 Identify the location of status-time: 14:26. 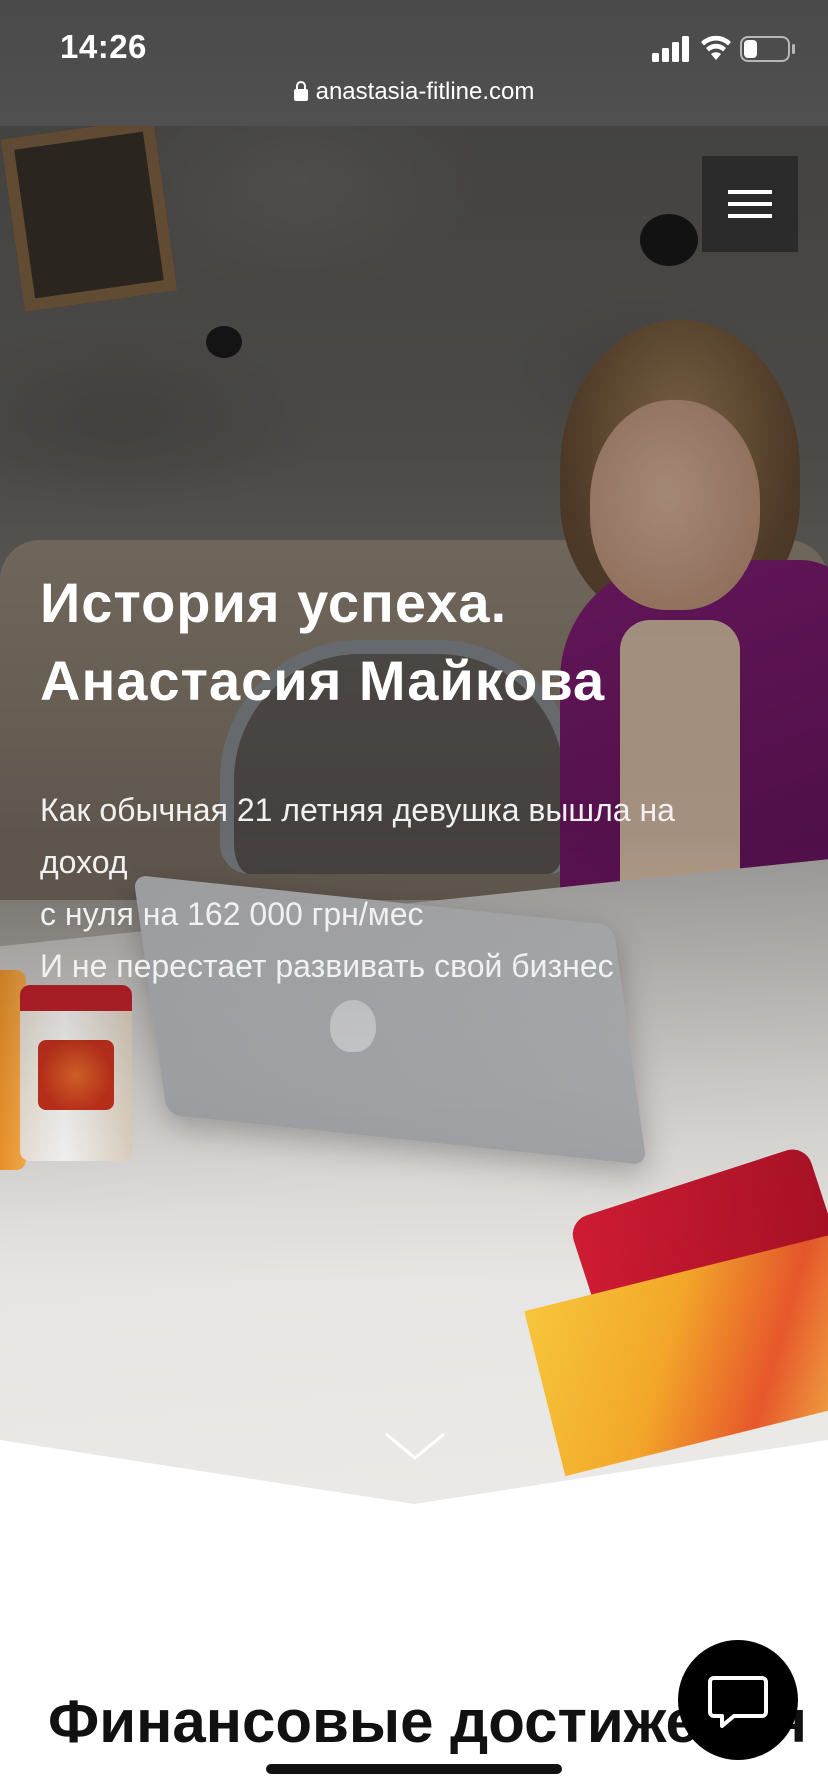
(103, 46).